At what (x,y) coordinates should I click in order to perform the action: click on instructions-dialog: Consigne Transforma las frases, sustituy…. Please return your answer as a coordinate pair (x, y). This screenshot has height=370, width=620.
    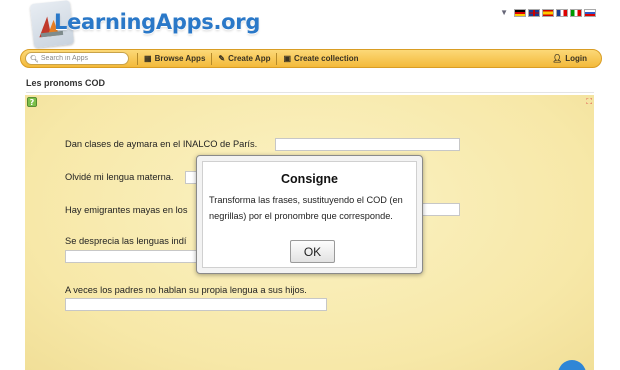
    Looking at the image, I should click on (309, 214).